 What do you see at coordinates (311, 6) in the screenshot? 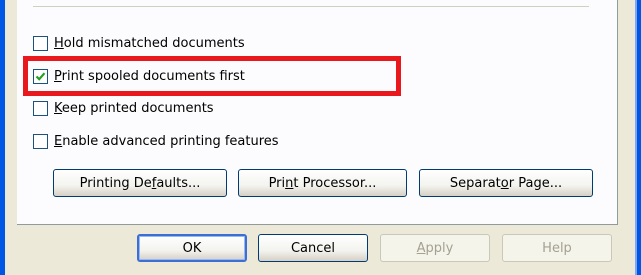
I see `section-divider` at bounding box center [311, 6].